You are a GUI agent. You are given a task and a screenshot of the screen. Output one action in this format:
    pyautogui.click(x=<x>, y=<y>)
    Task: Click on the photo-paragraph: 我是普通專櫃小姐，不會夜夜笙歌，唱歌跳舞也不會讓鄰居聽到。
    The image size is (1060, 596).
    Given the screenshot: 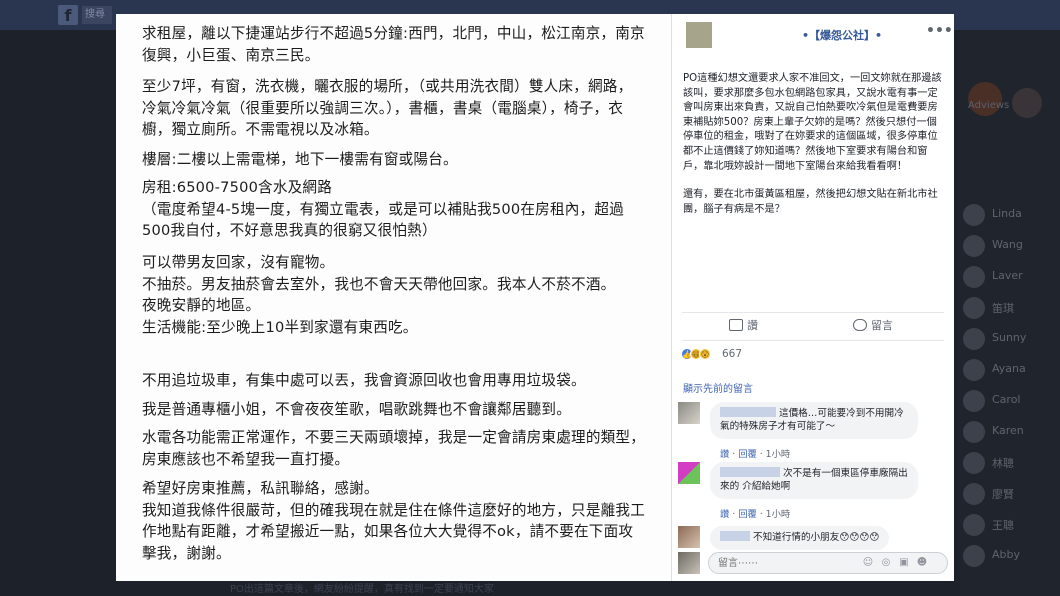 What is the action you would take?
    pyautogui.click(x=357, y=409)
    